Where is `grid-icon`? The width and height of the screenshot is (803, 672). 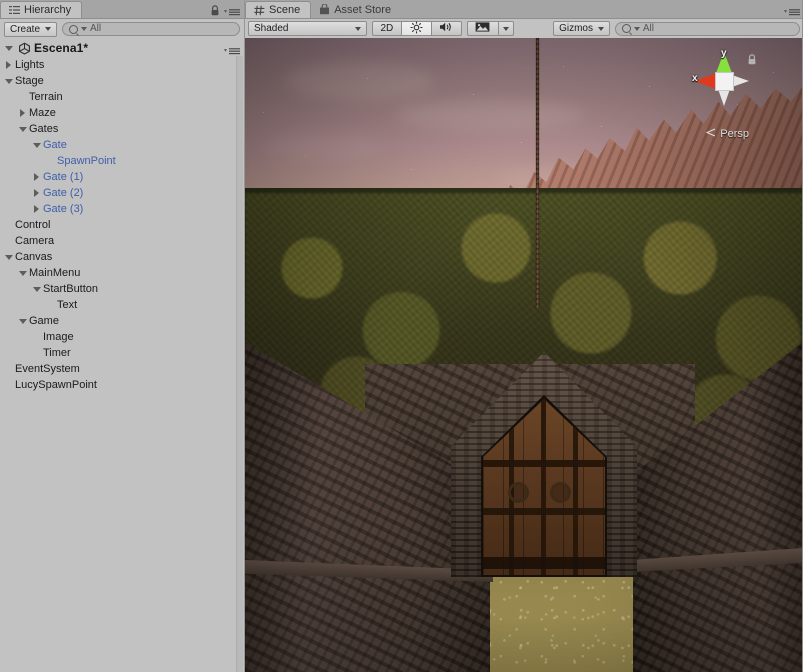
grid-icon is located at coordinates (259, 10).